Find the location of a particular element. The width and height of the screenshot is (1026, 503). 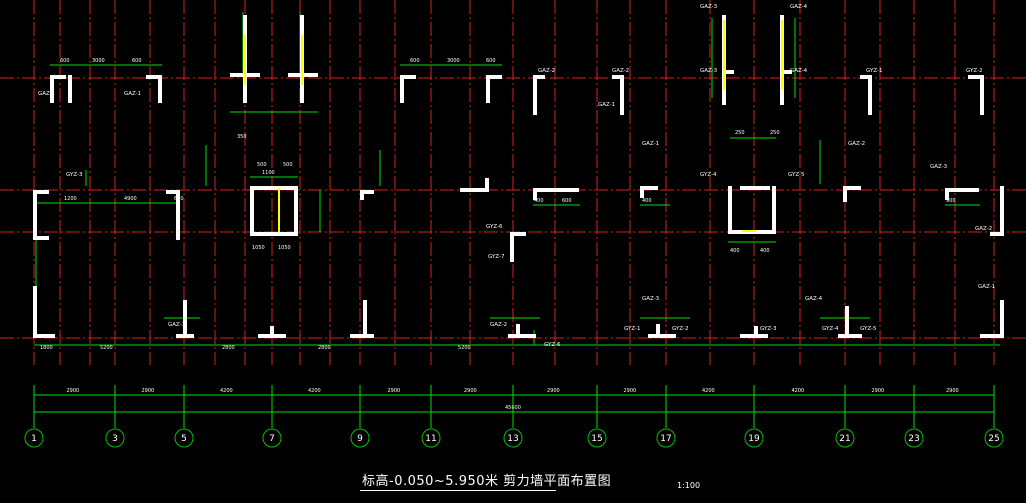

axis-label: 23 is located at coordinates (913, 439).